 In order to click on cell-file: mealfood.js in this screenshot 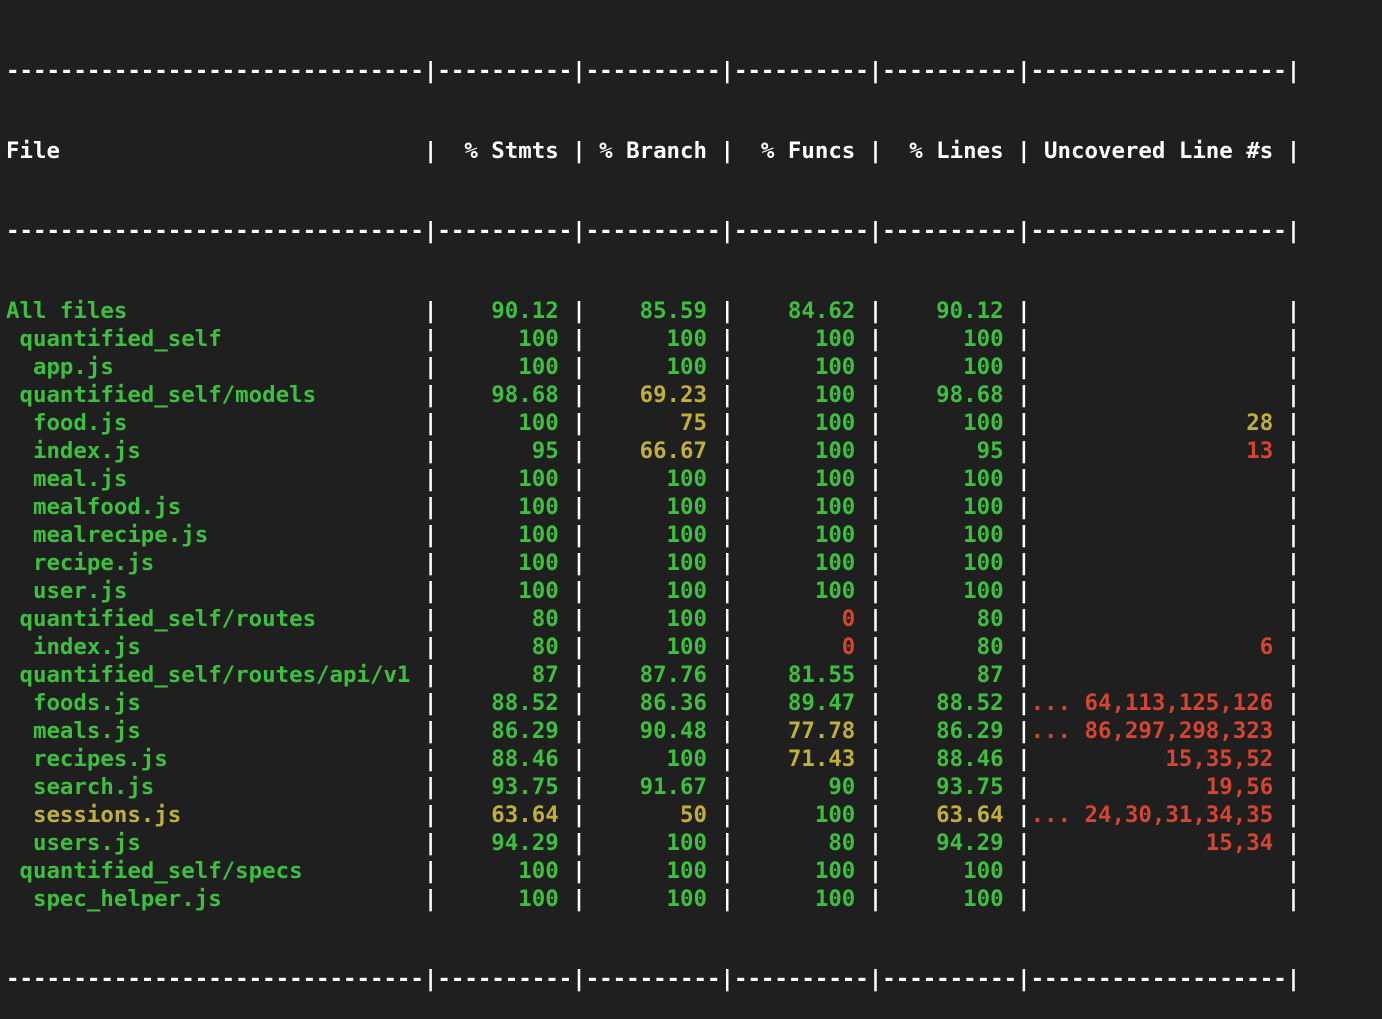, I will do `click(215, 507)`.